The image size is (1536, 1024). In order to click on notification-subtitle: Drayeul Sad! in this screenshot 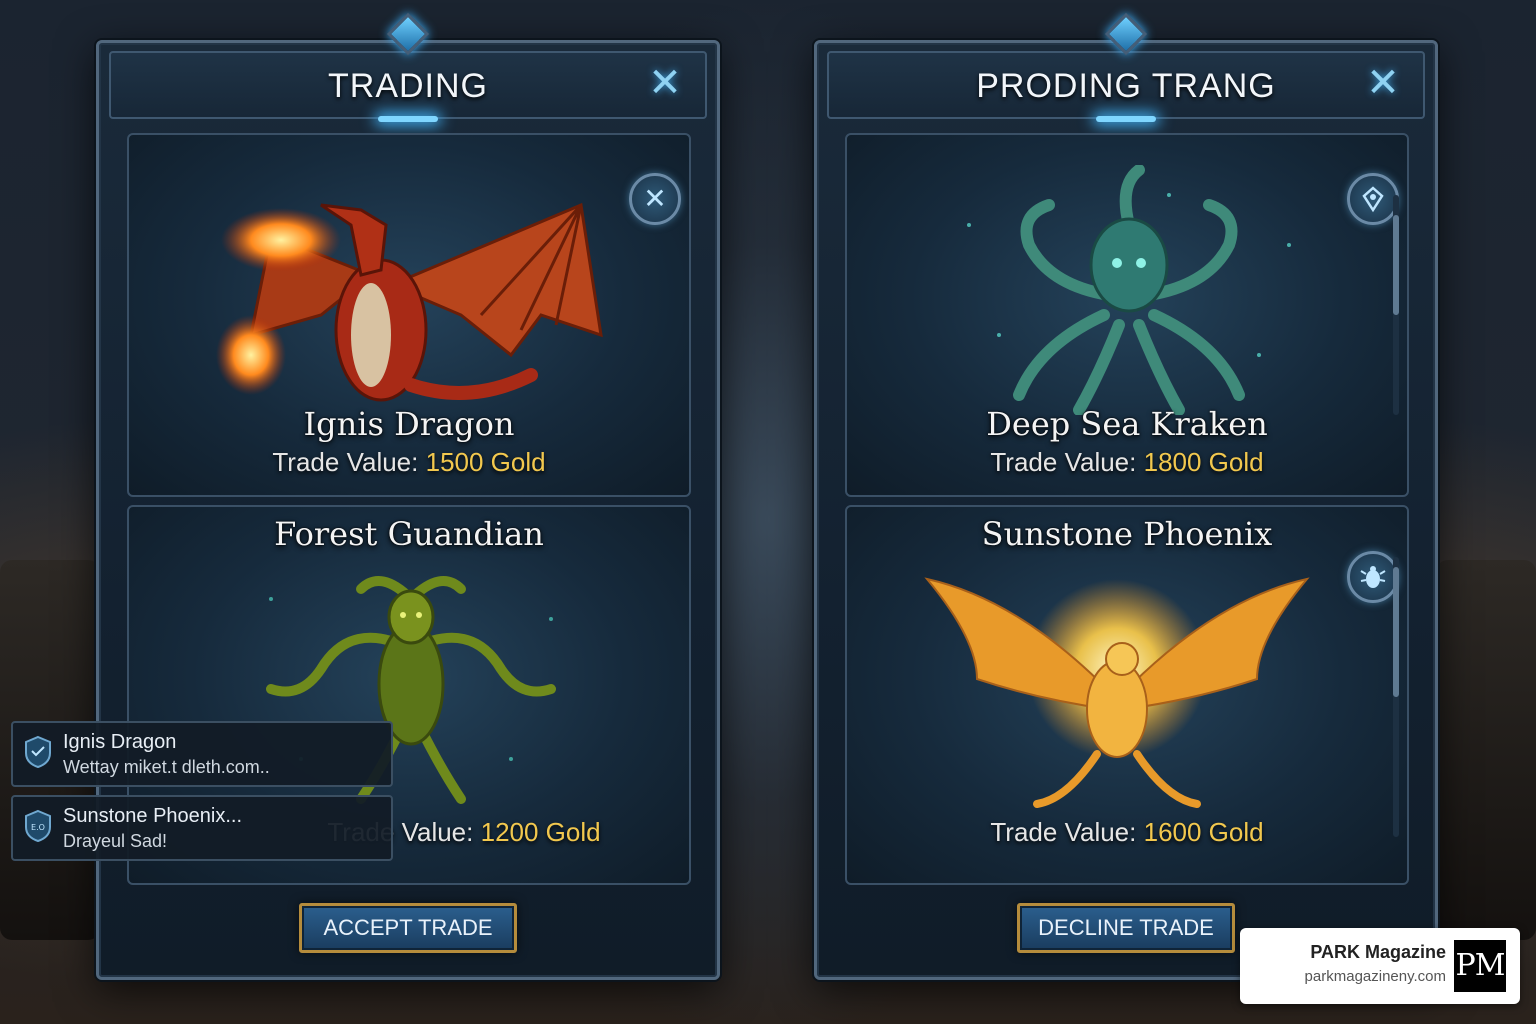, I will do `click(115, 841)`.